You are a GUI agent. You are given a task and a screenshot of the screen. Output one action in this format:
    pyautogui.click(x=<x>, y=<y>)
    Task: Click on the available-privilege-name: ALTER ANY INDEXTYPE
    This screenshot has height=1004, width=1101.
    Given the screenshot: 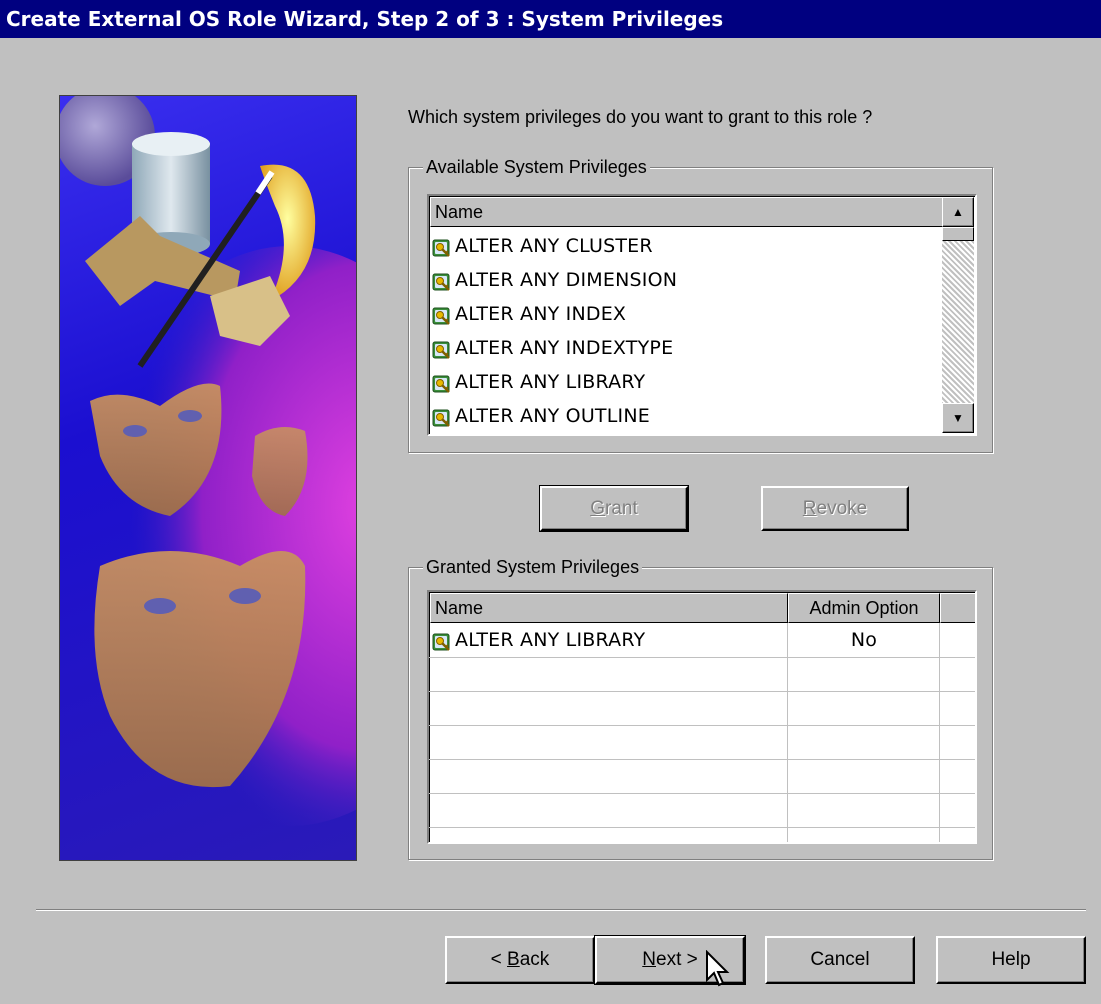 What is the action you would take?
    pyautogui.click(x=564, y=348)
    